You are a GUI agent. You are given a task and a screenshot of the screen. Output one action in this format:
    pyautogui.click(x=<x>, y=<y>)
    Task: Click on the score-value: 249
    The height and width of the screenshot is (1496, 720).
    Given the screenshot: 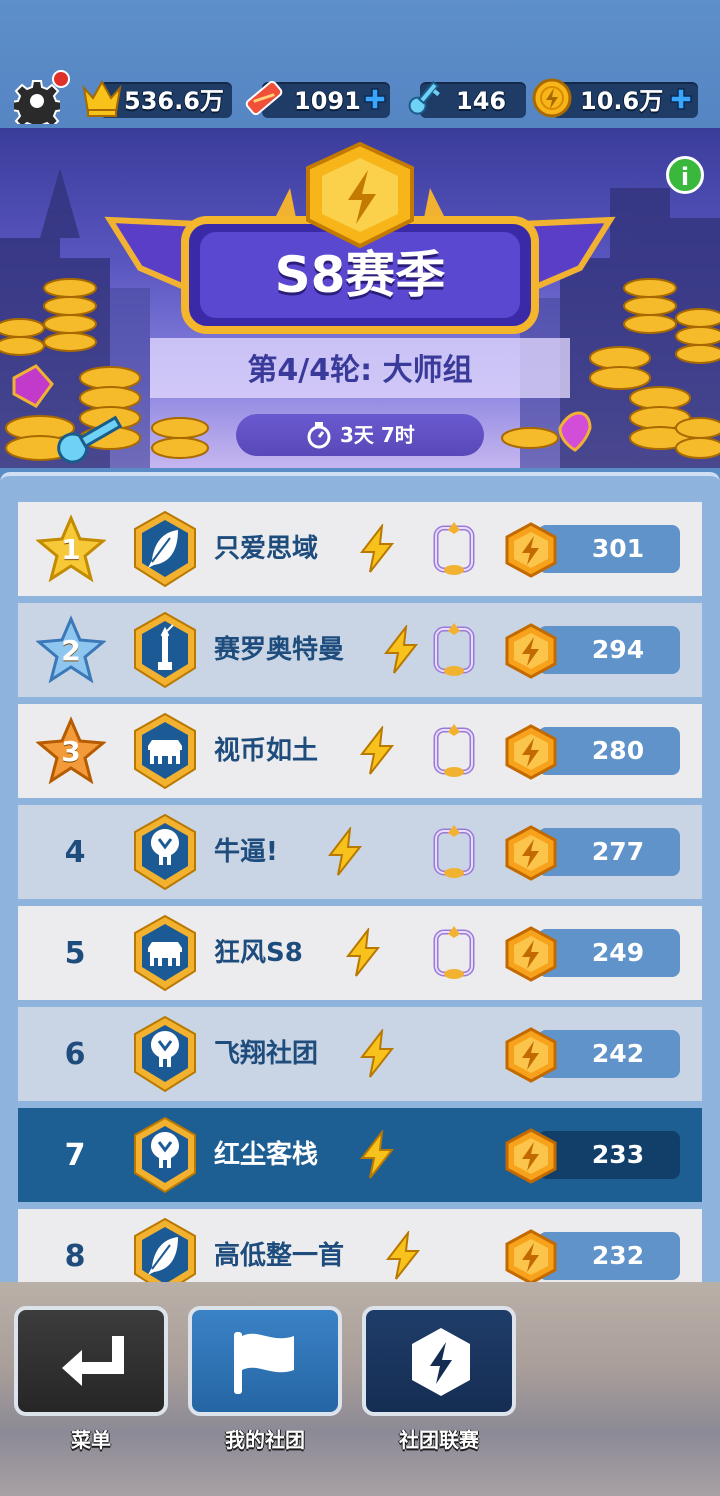 What is the action you would take?
    pyautogui.click(x=618, y=952)
    